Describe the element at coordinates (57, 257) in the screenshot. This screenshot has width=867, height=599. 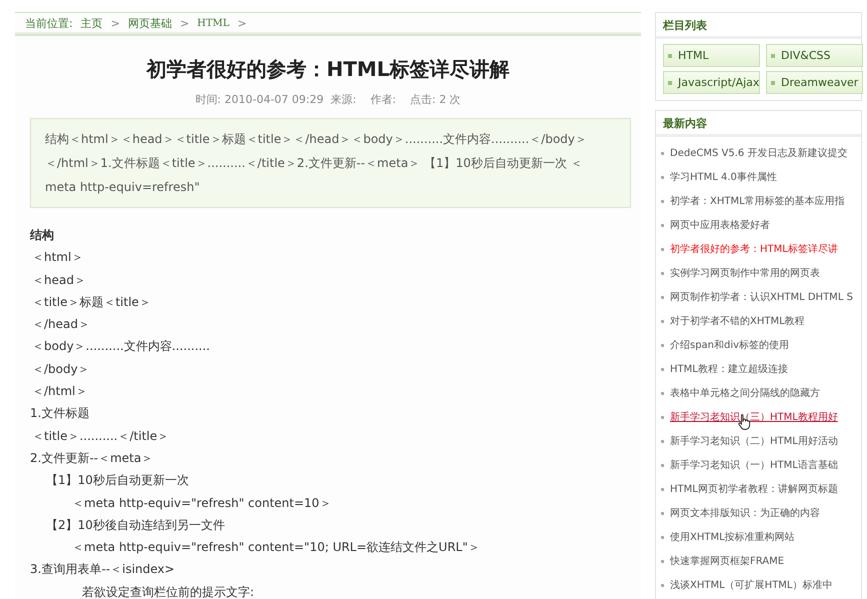
I see `content-line: ＜html＞` at that location.